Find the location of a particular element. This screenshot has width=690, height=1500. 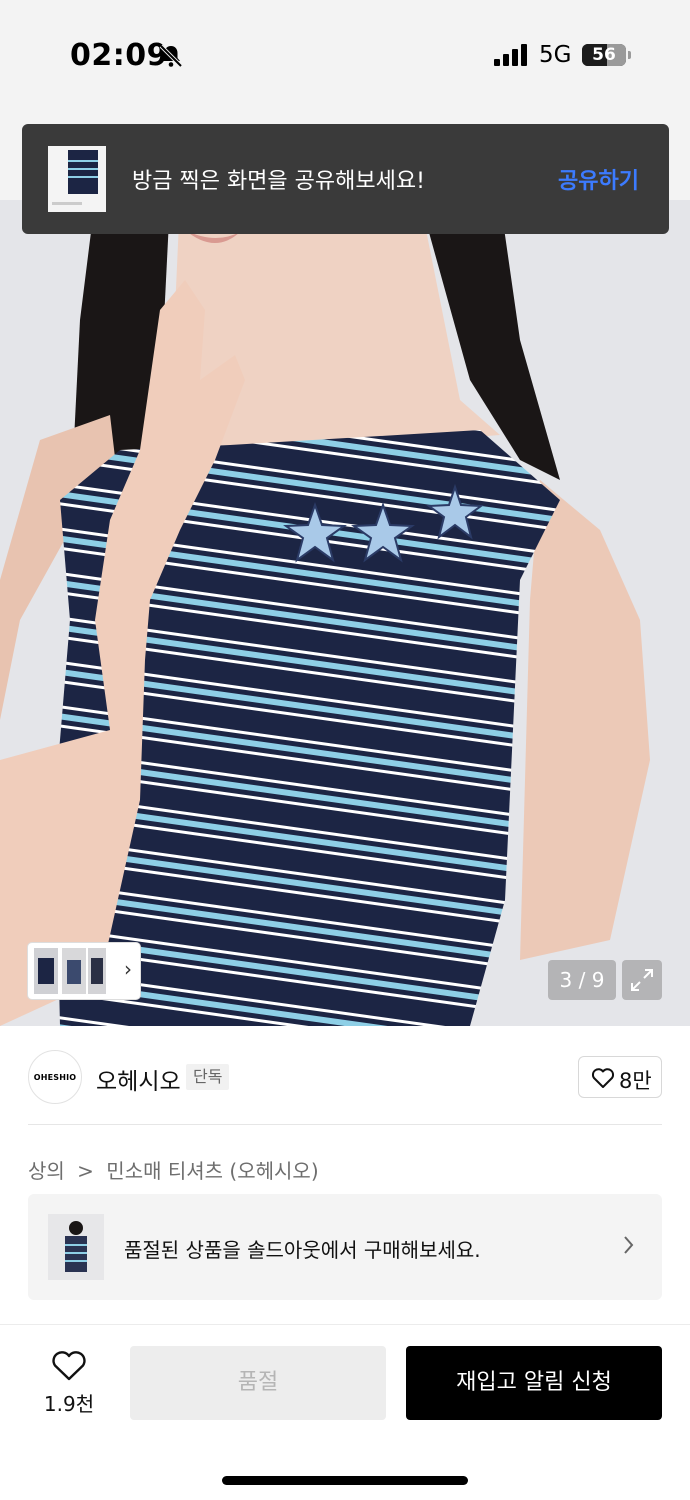

breadcrumb: 상의 > 민소매 티셔츠 (오헤시오) is located at coordinates (176, 1169).